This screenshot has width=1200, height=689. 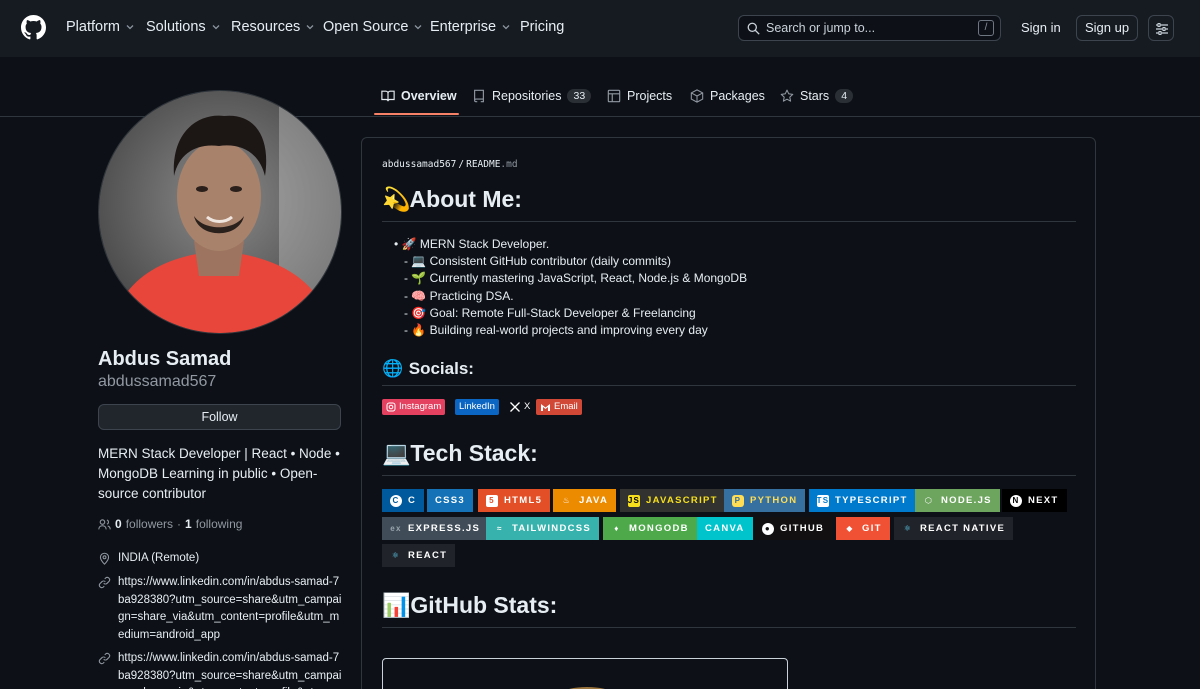 I want to click on tech-badge-css3: CSS3, so click(x=450, y=500).